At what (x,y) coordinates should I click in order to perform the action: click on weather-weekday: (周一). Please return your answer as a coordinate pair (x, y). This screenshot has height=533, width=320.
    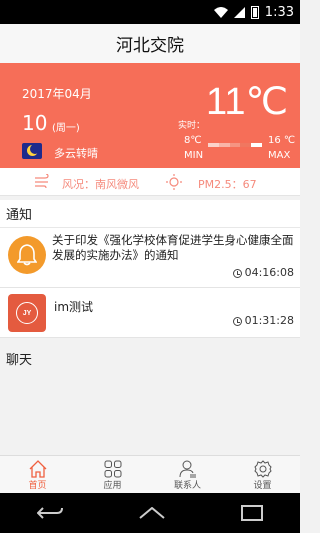
    Looking at the image, I should click on (66, 128).